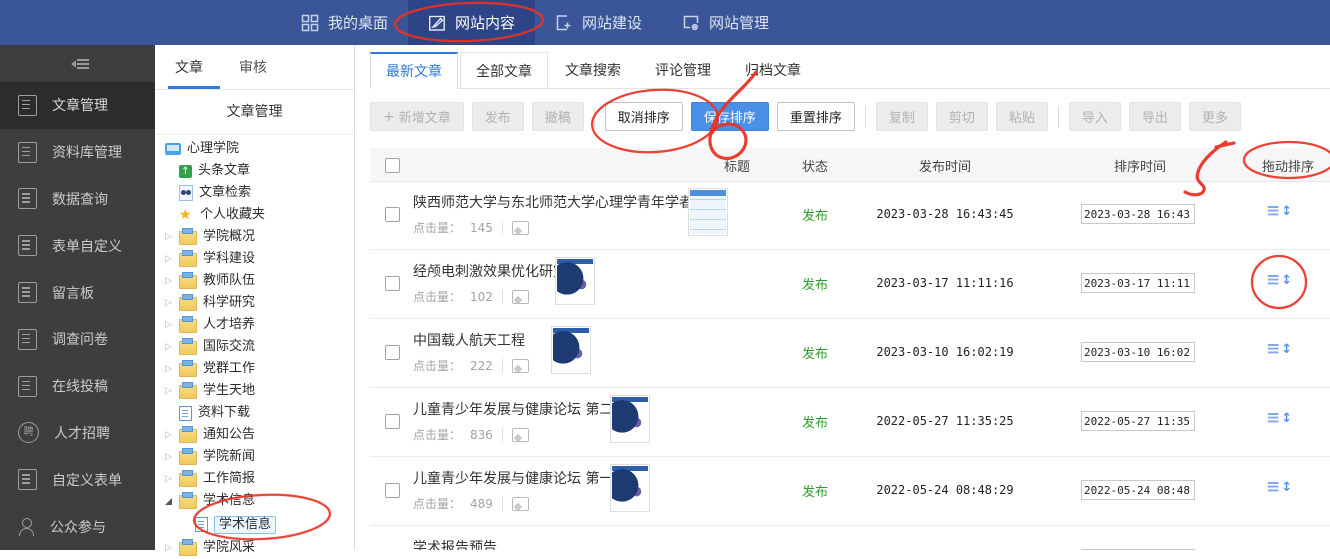 The width and height of the screenshot is (1330, 559). Describe the element at coordinates (254, 369) in the screenshot. I see `tree-item: 党群工作` at that location.